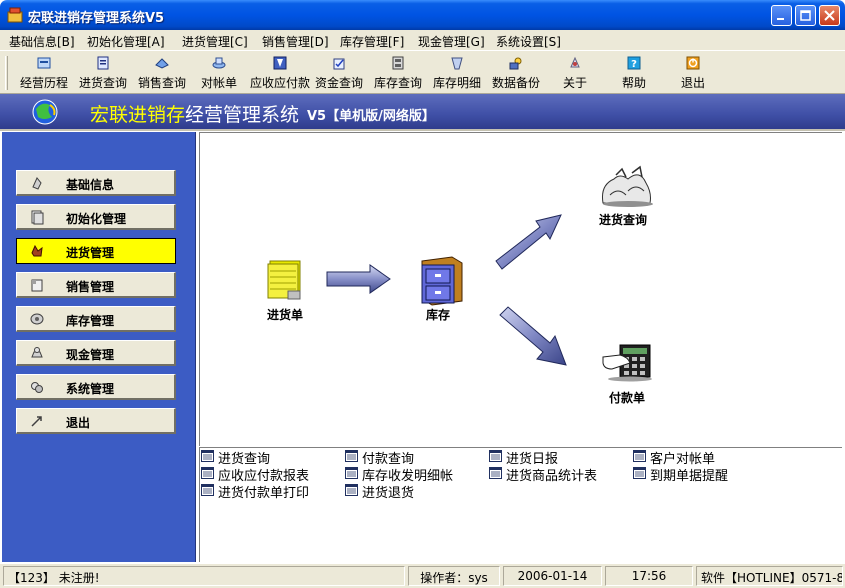  I want to click on minimize-button, so click(781, 15).